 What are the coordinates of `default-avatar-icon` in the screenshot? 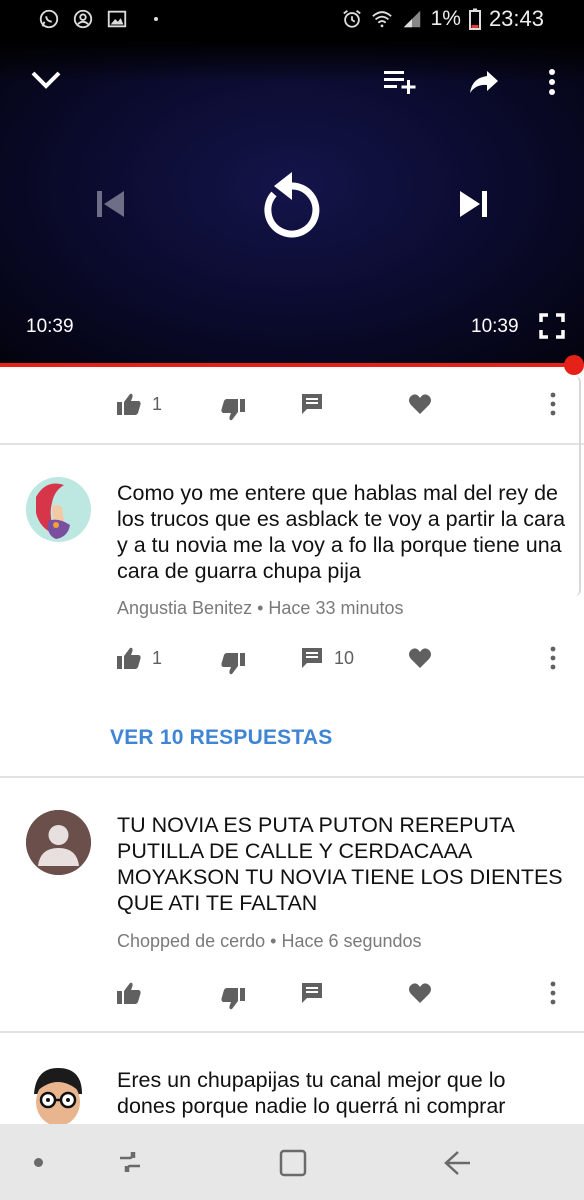 It's located at (58, 842).